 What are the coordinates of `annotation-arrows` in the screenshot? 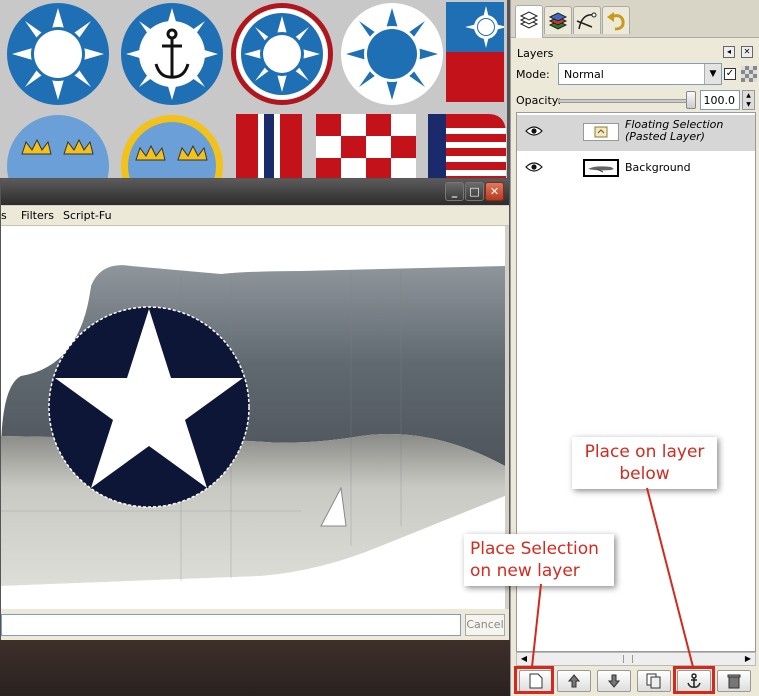 It's located at (612, 577).